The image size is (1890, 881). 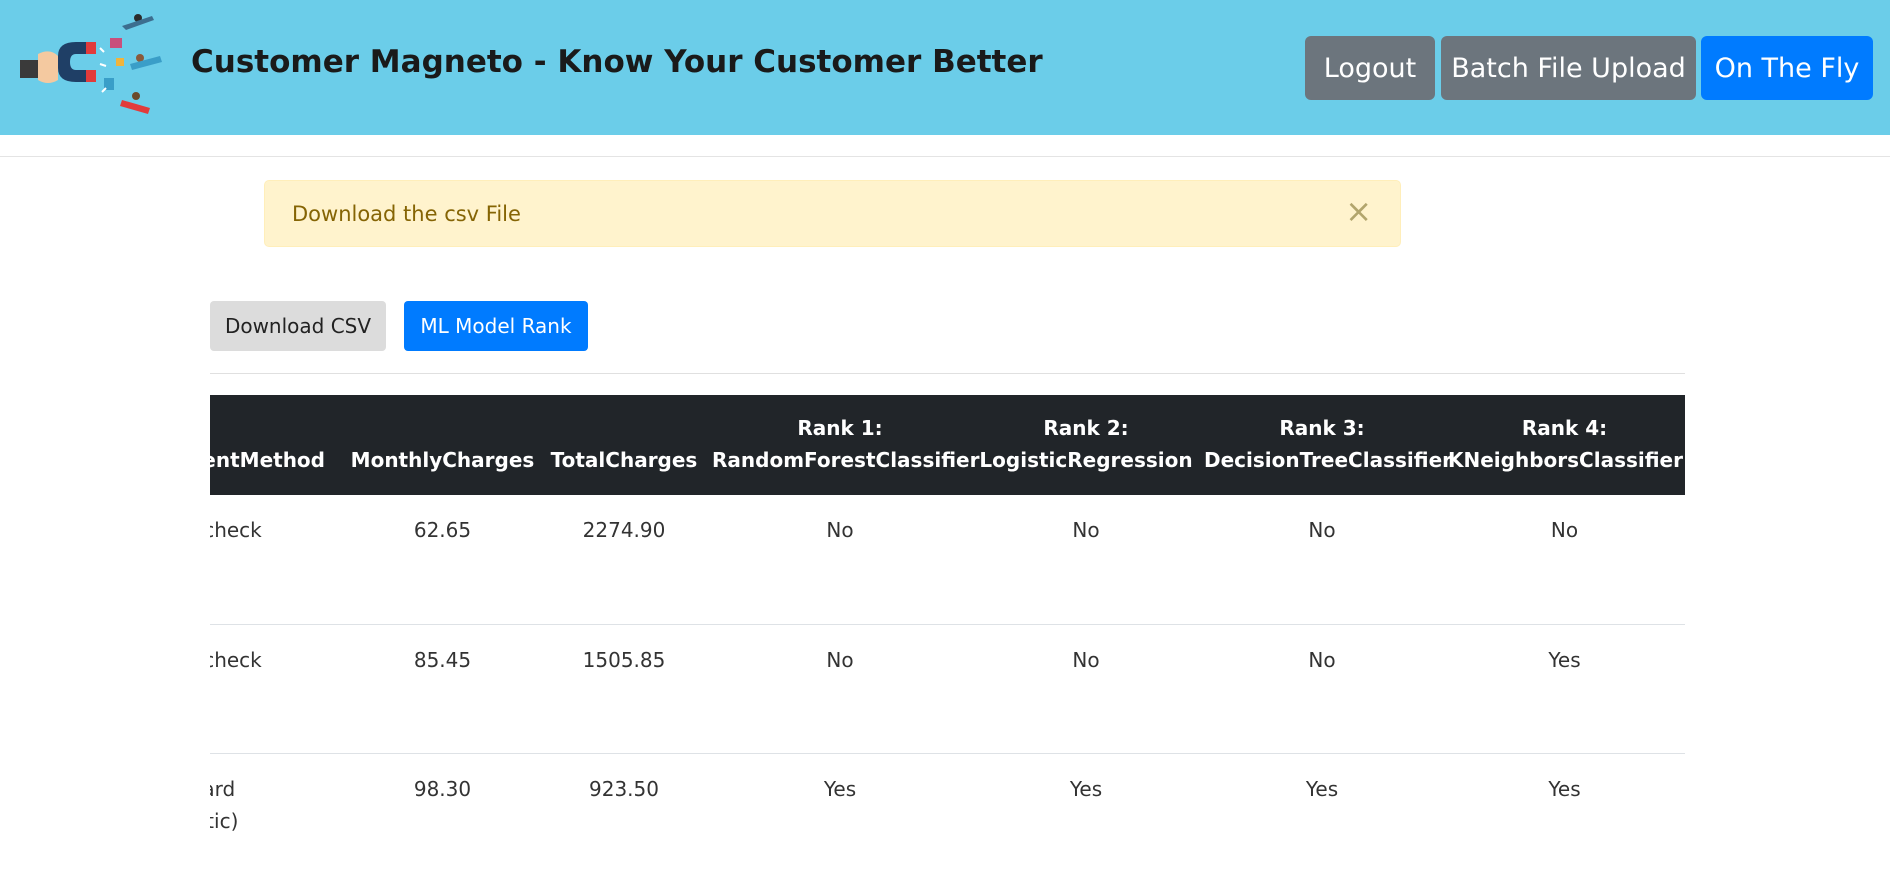 I want to click on alert-message: Download the csv File, so click(x=406, y=214).